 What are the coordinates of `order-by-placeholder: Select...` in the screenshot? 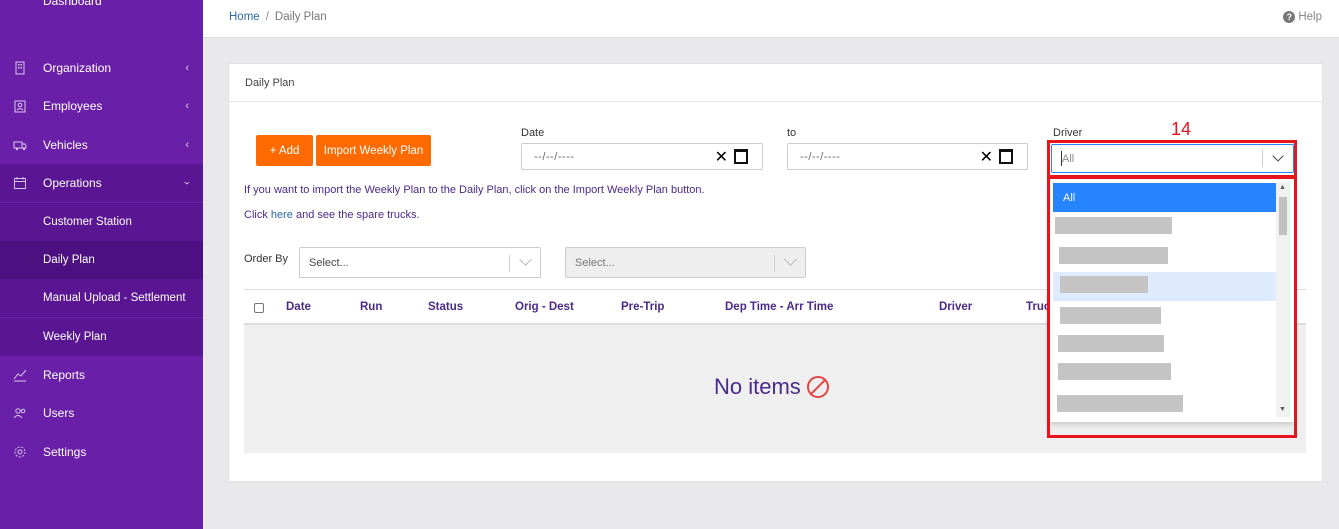 It's located at (329, 263).